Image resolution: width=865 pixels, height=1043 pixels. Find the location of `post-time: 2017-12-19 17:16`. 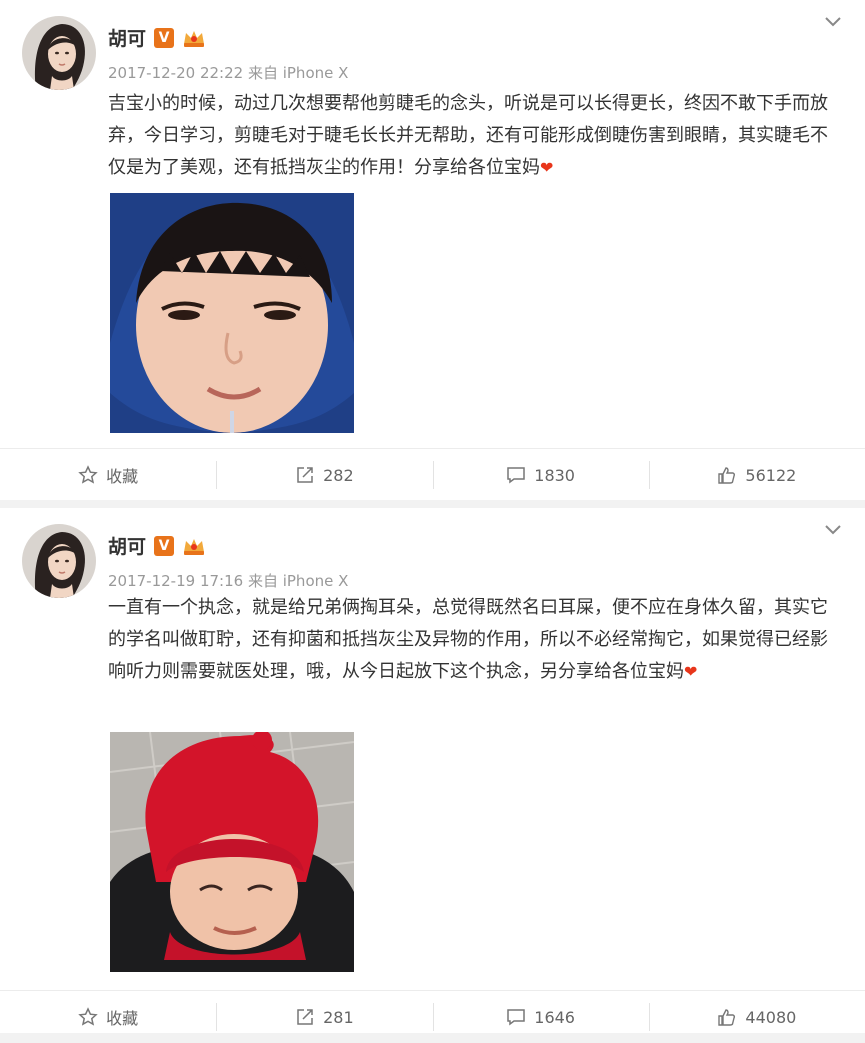

post-time: 2017-12-19 17:16 is located at coordinates (175, 581).